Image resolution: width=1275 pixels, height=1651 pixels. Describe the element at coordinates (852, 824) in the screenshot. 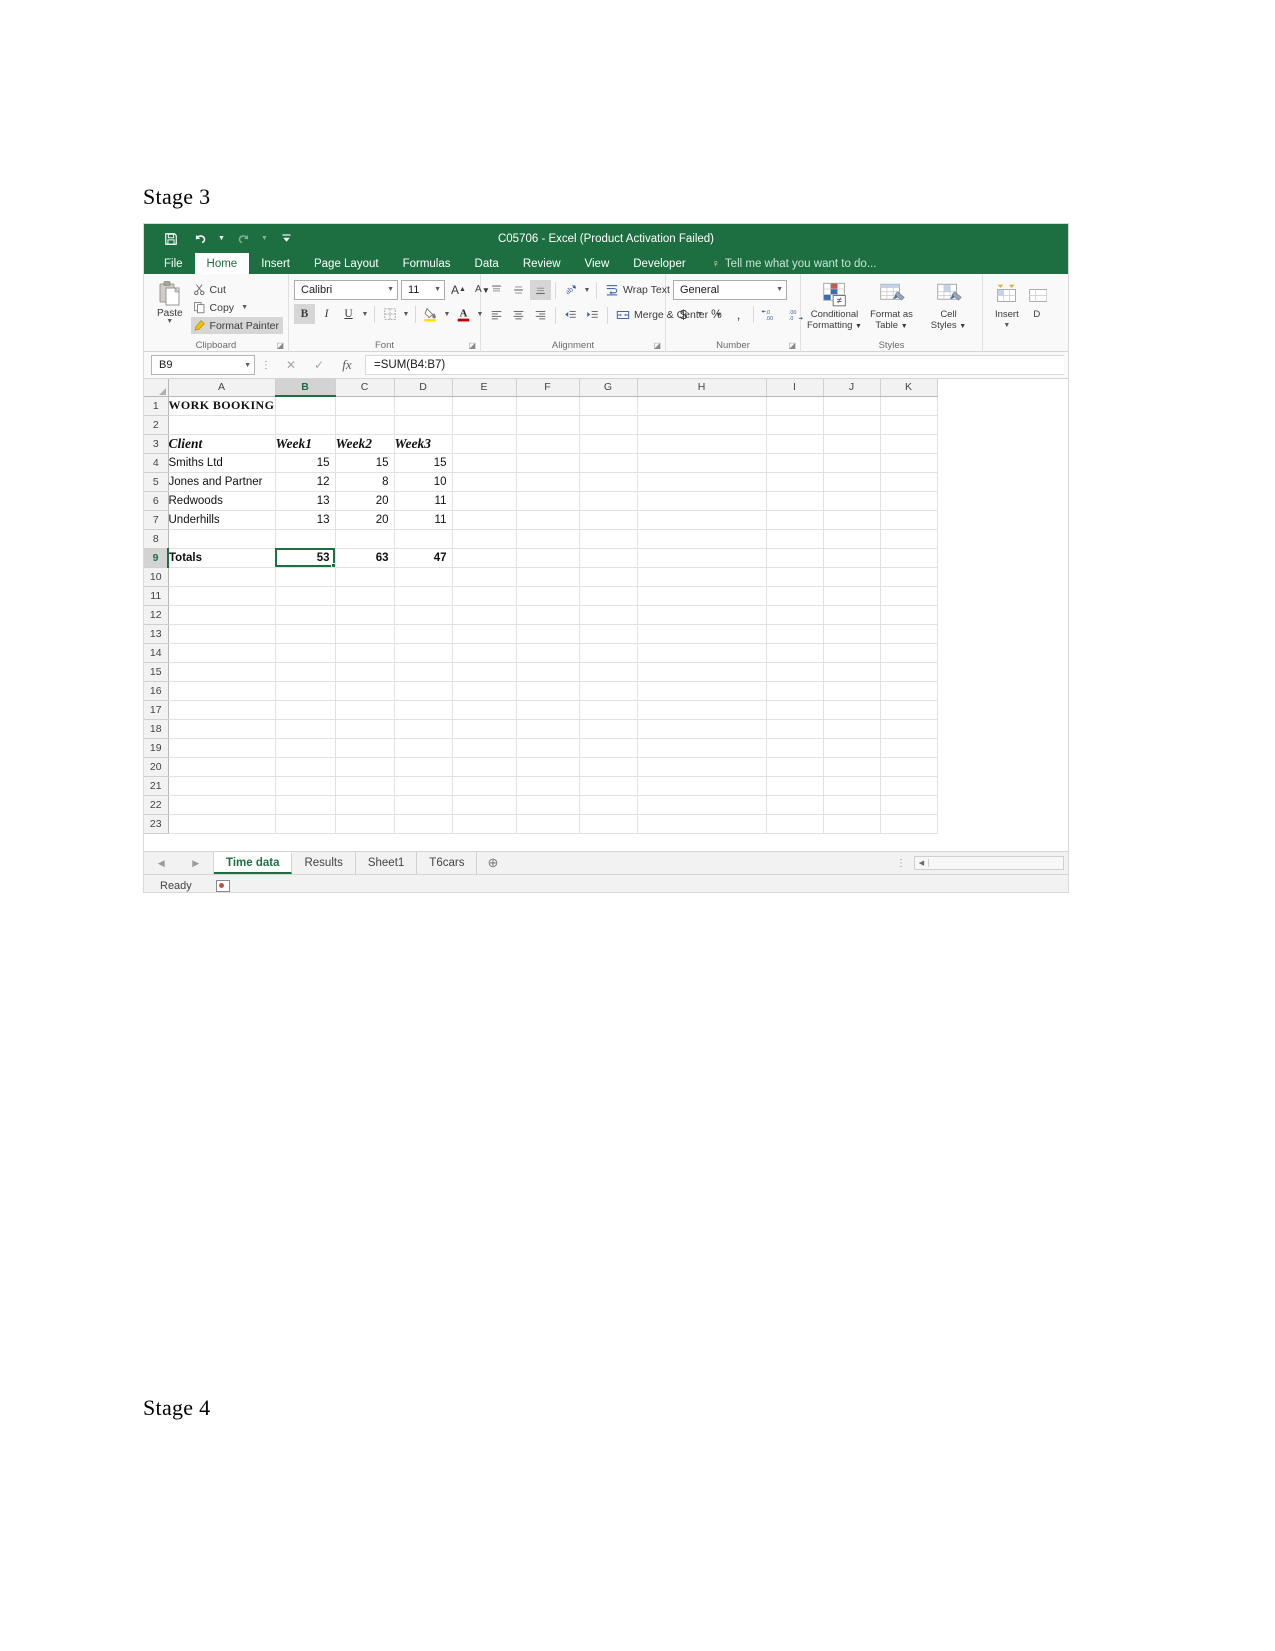

I see `cell-J23` at that location.